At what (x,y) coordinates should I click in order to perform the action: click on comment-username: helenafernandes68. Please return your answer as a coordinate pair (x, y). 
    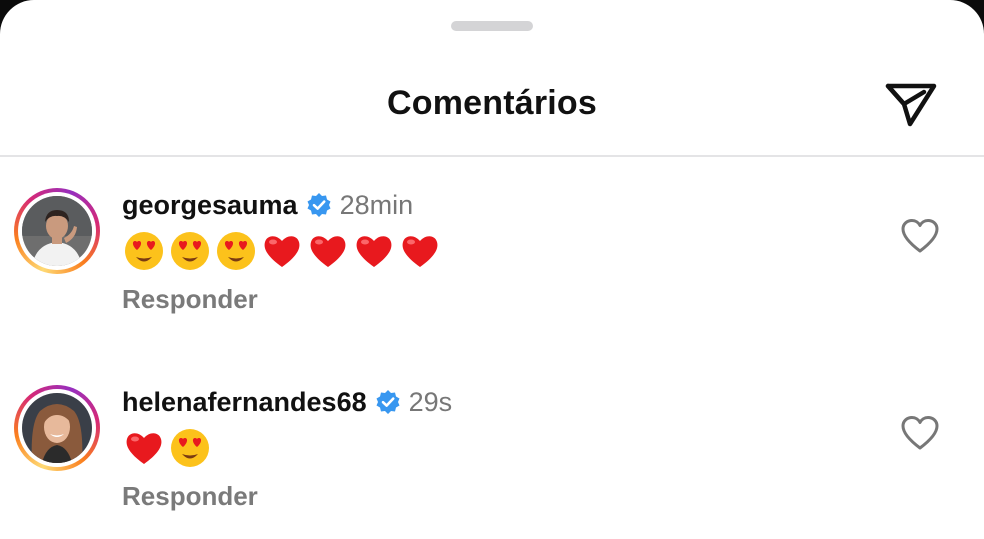
    Looking at the image, I should click on (244, 402).